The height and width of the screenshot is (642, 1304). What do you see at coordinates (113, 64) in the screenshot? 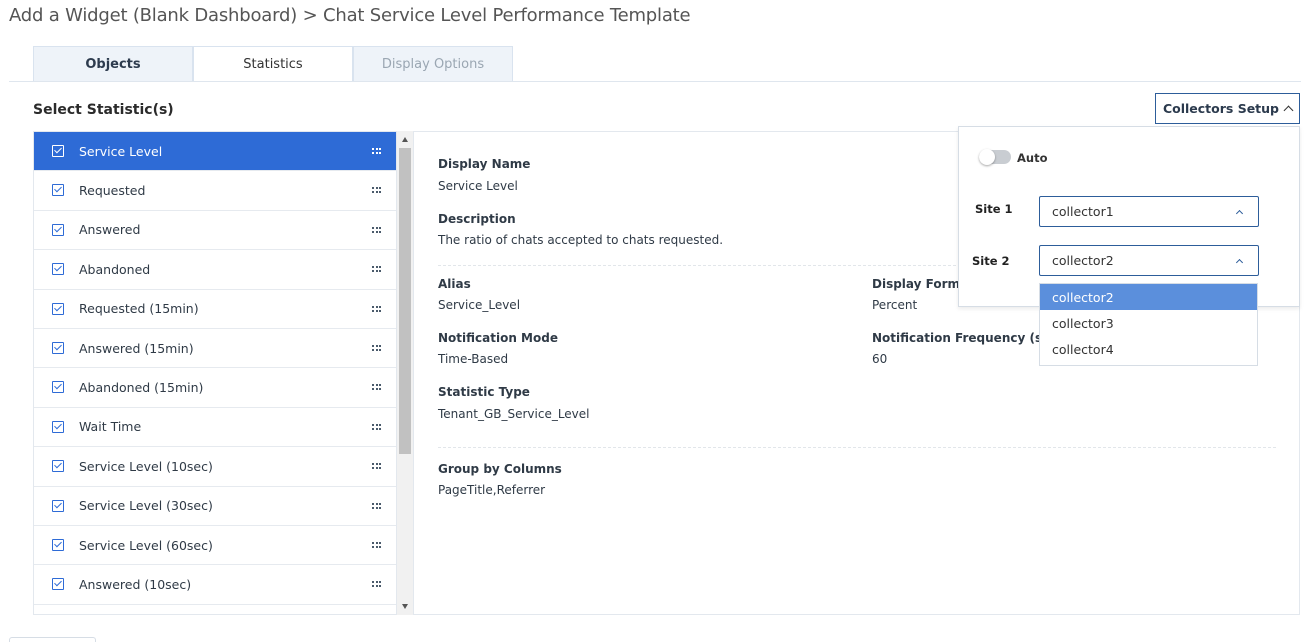
I see `tab-objects: Objects` at bounding box center [113, 64].